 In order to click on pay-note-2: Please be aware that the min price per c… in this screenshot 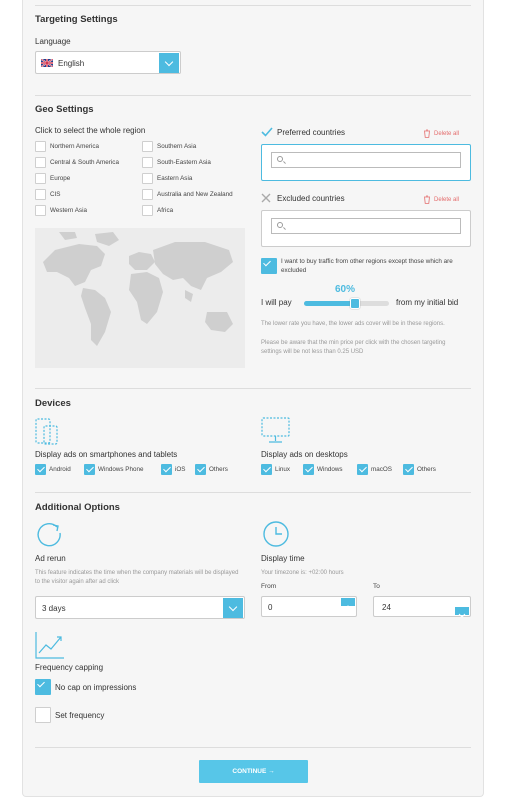, I will do `click(353, 347)`.